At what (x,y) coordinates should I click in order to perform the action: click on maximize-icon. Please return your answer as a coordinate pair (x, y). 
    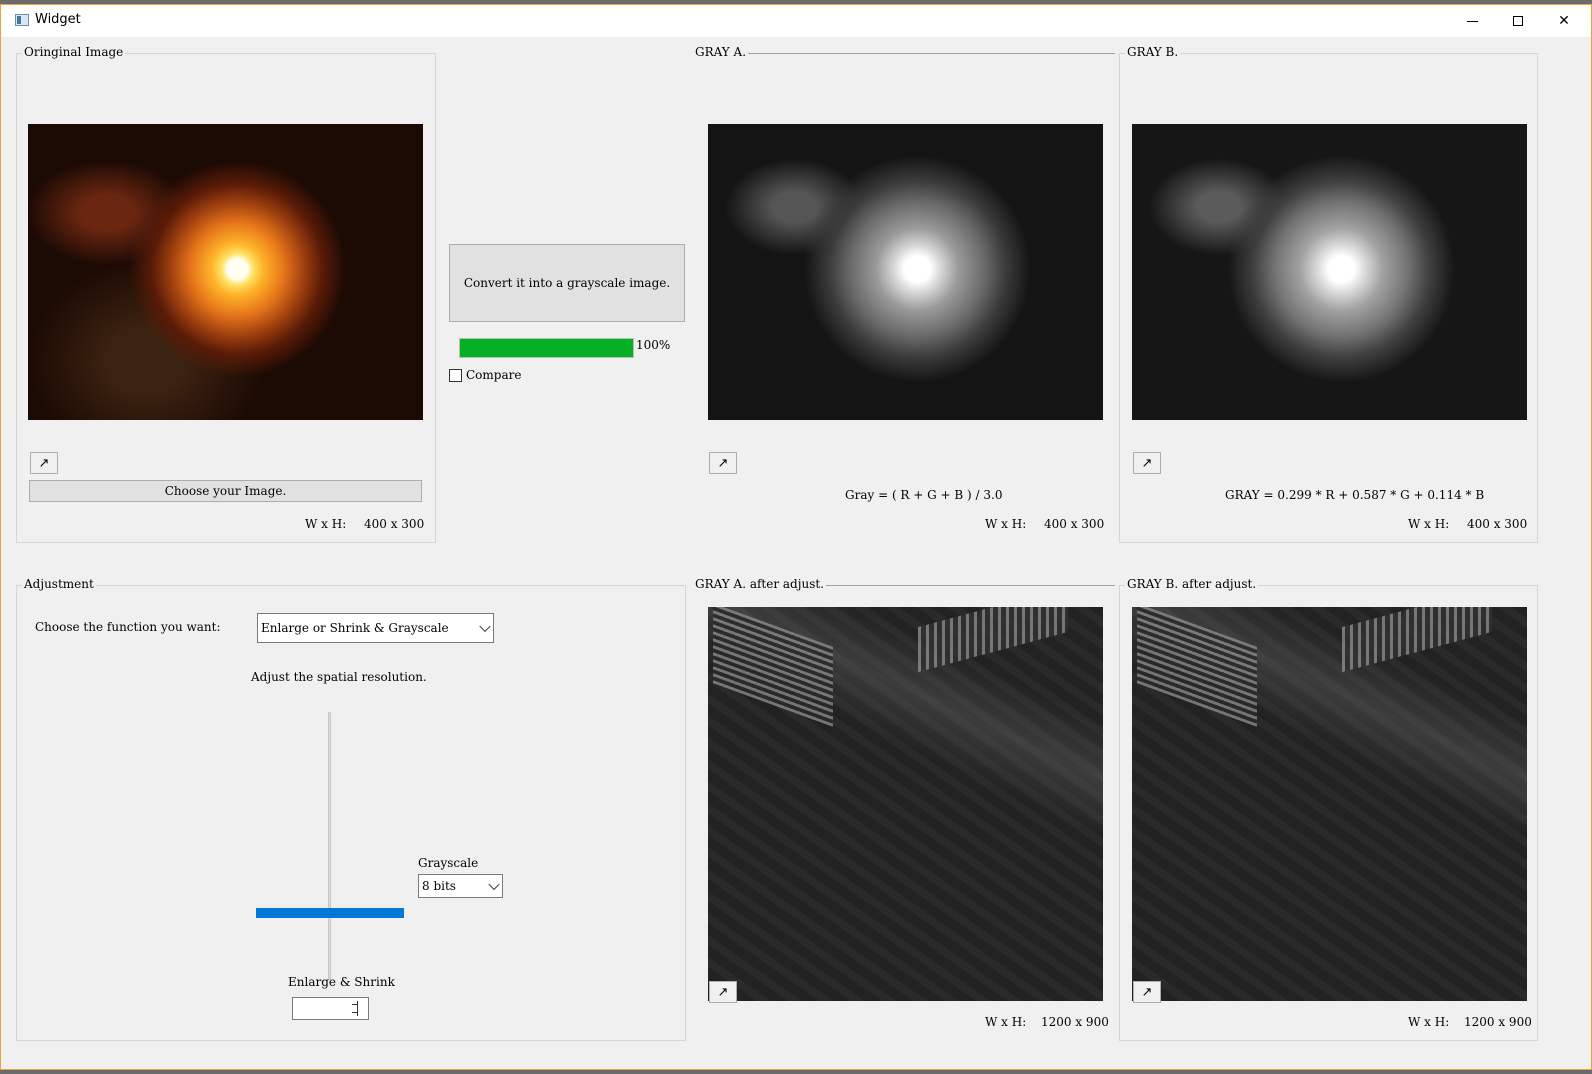
    Looking at the image, I should click on (1518, 21).